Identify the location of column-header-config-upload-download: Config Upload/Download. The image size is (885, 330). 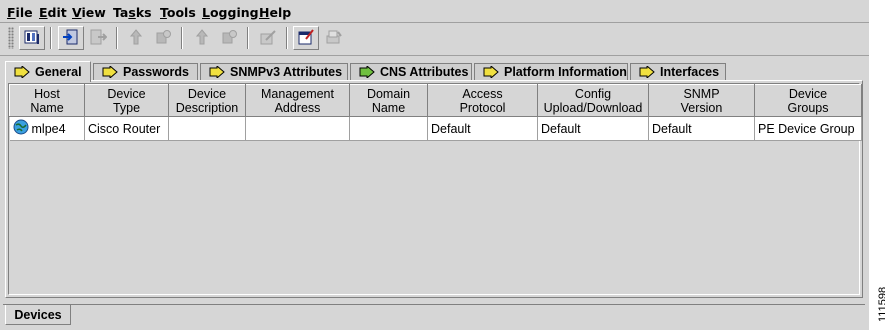
(593, 100).